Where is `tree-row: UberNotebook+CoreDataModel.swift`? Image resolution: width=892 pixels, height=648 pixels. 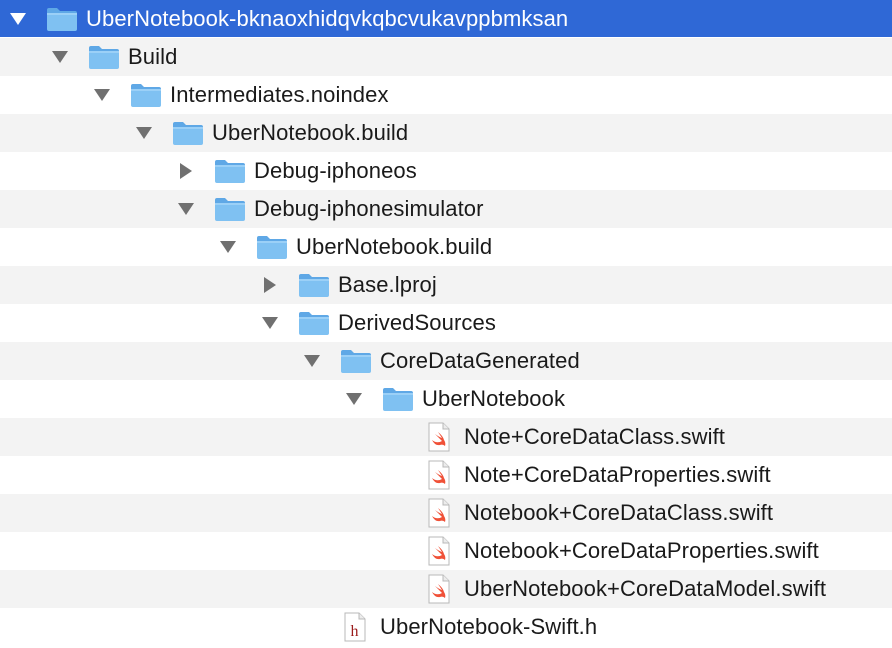 tree-row: UberNotebook+CoreDataModel.swift is located at coordinates (446, 589).